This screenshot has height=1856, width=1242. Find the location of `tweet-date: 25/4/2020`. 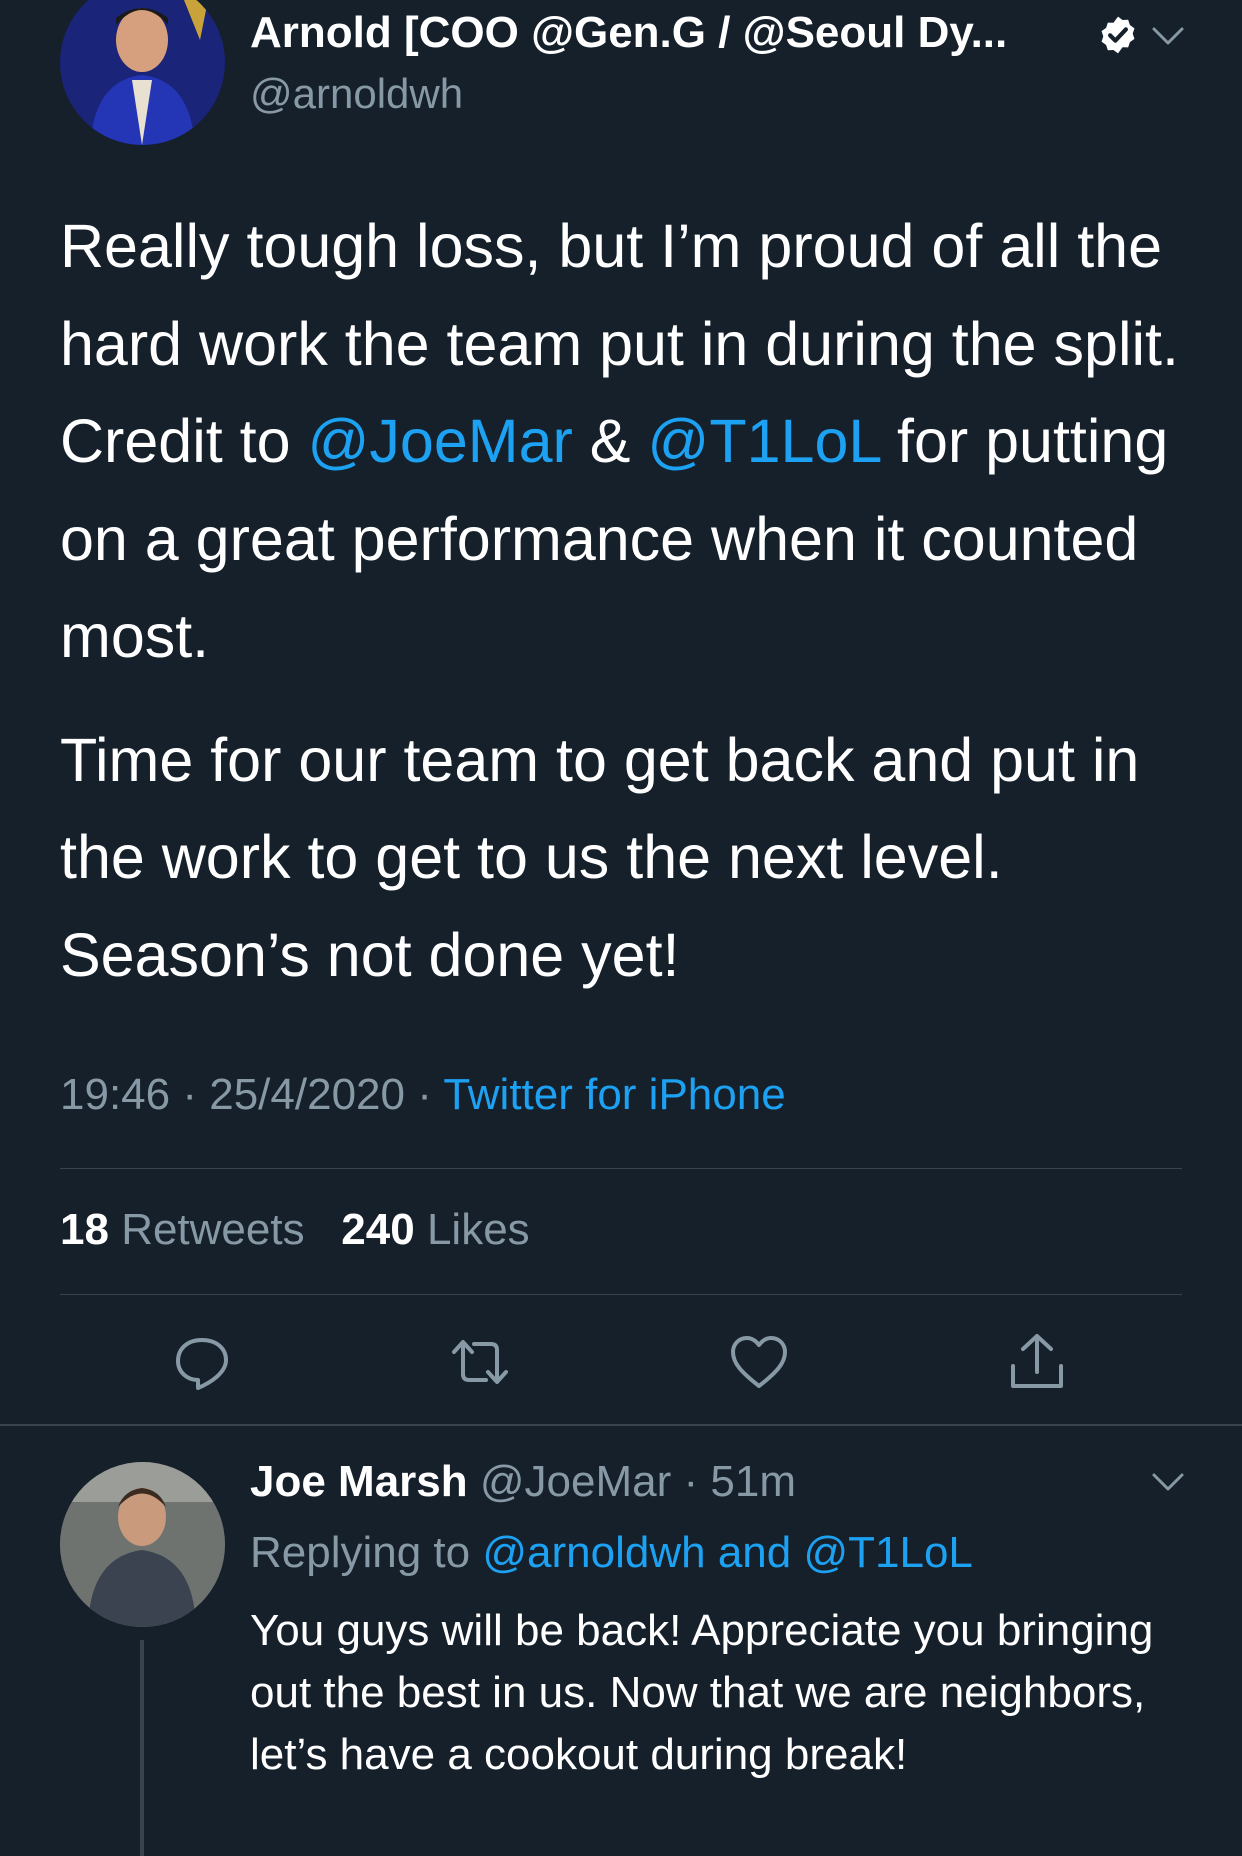

tweet-date: 25/4/2020 is located at coordinates (307, 1094).